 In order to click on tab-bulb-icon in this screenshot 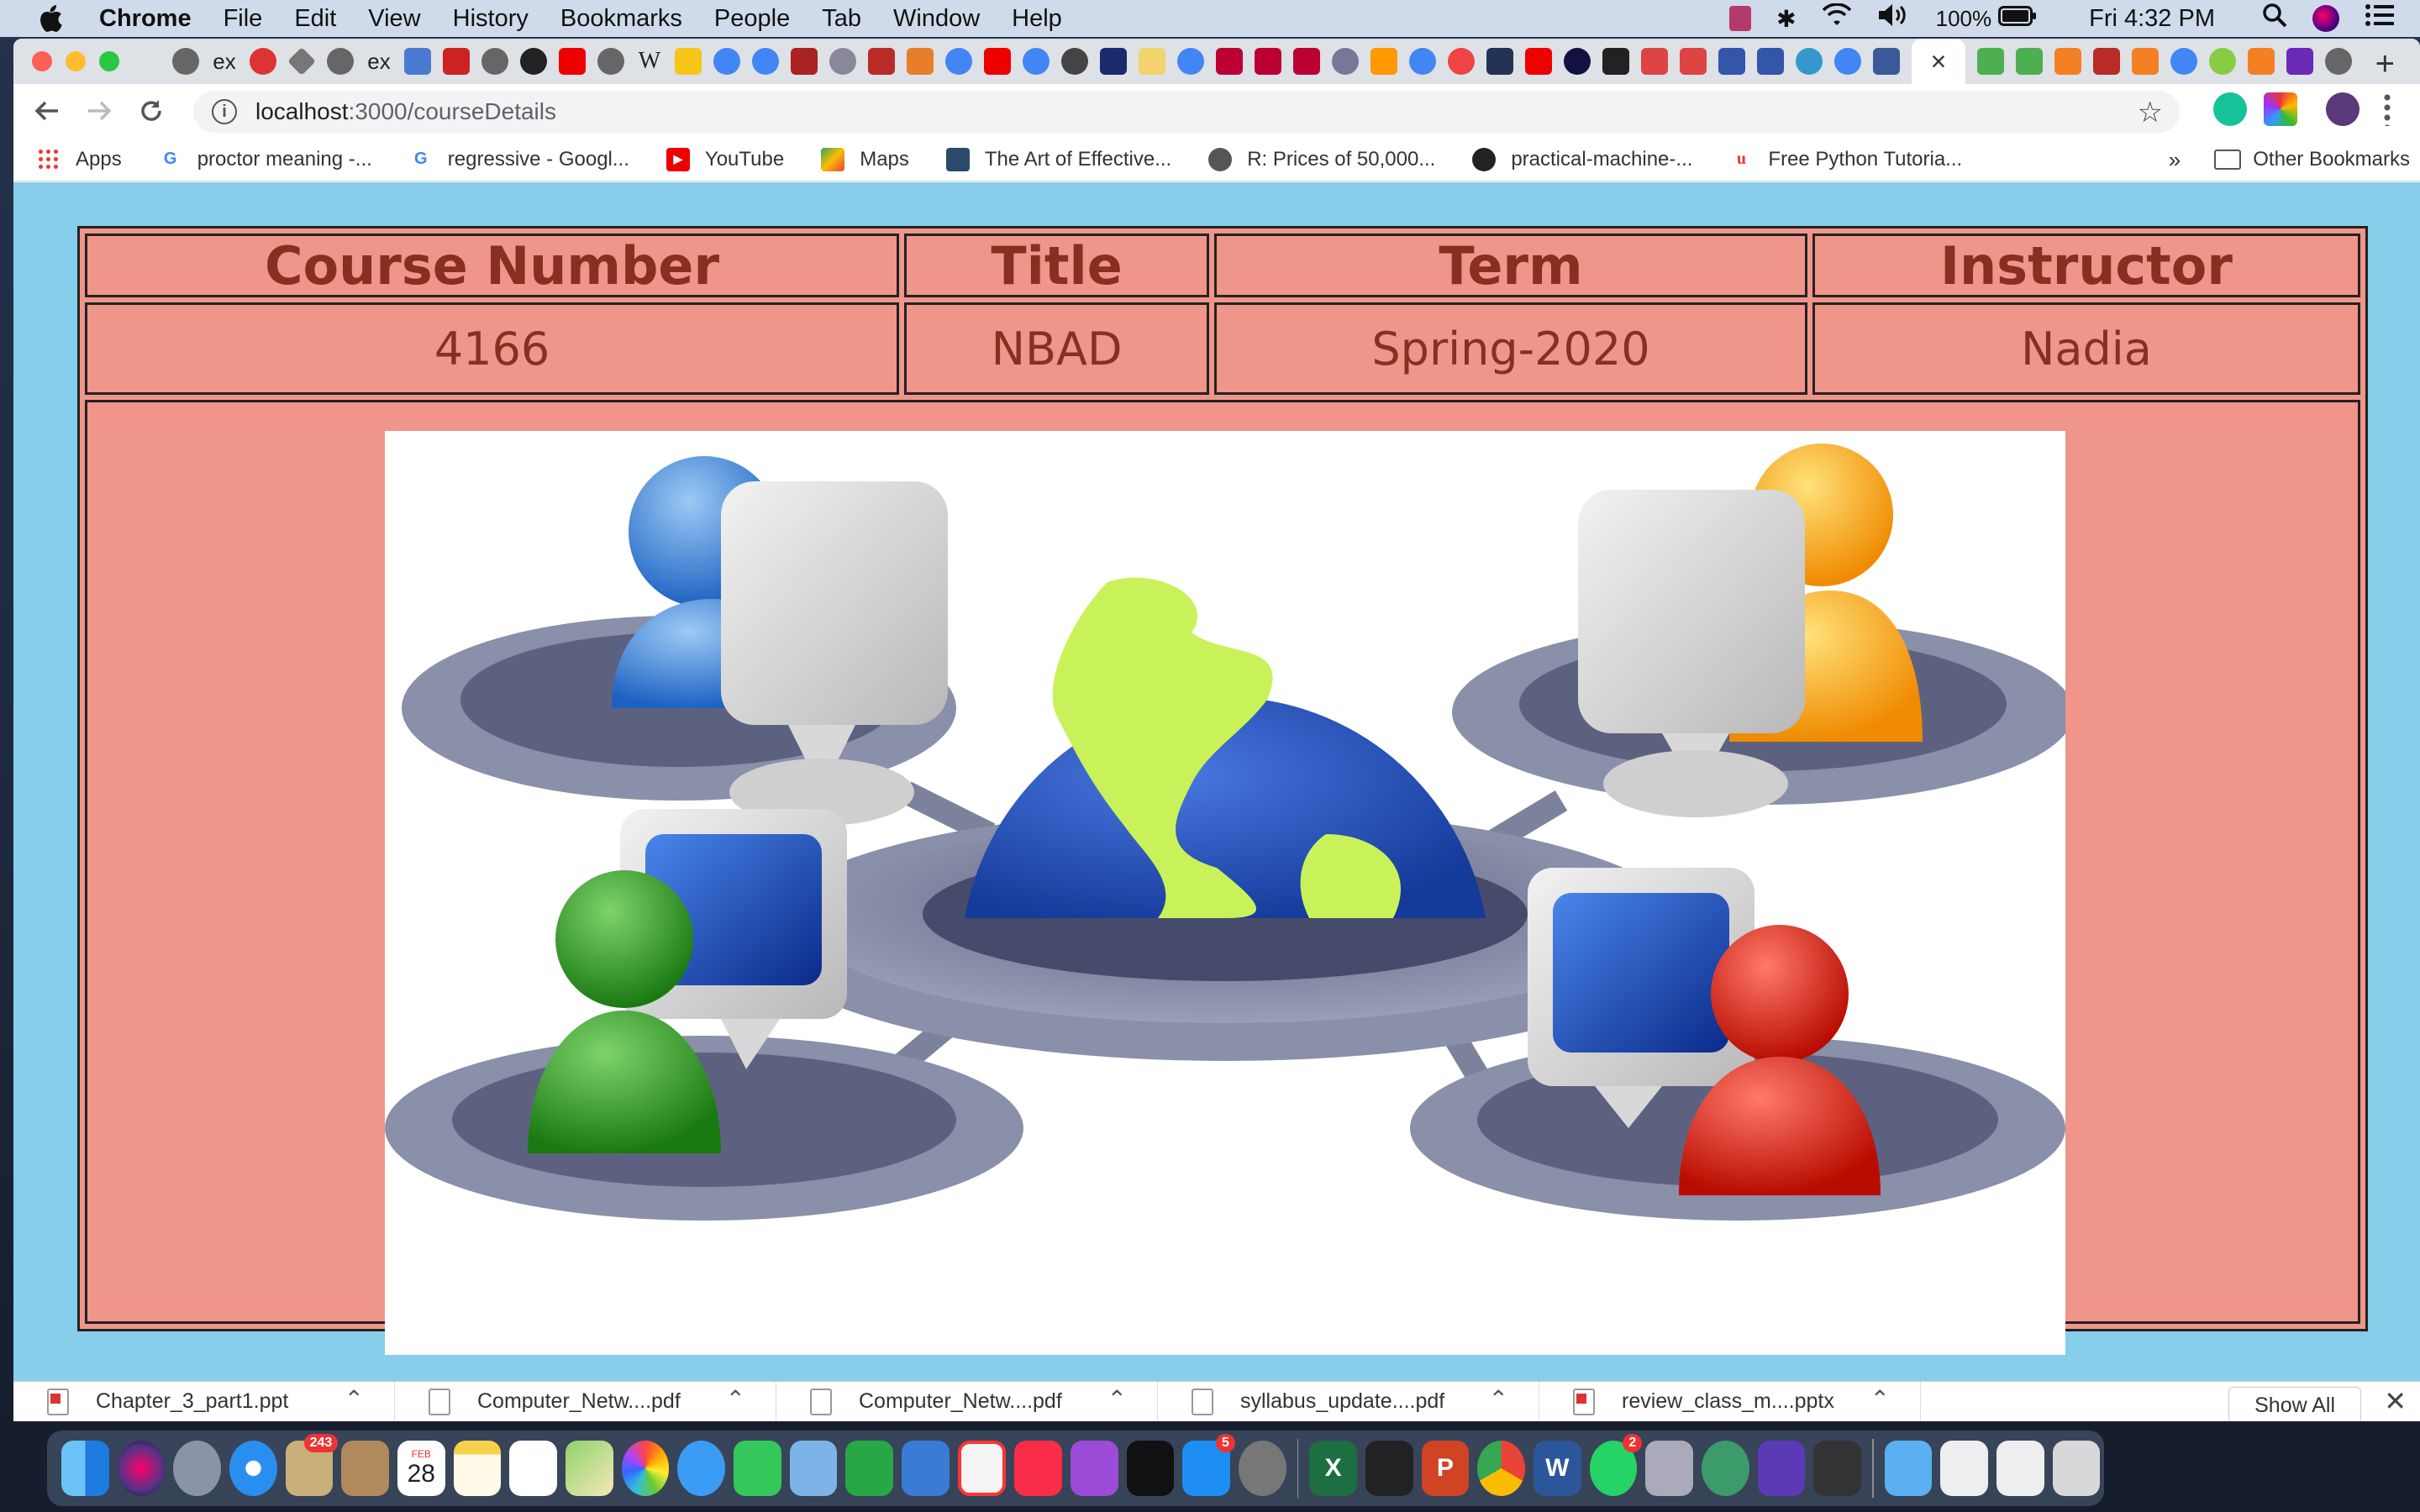, I will do `click(1809, 61)`.